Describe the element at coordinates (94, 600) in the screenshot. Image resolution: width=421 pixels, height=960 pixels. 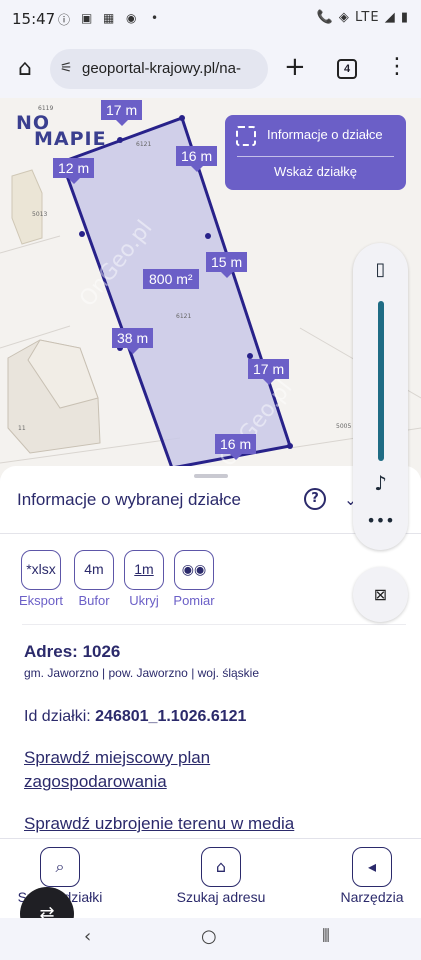
I see `tool-label: Bufor` at that location.